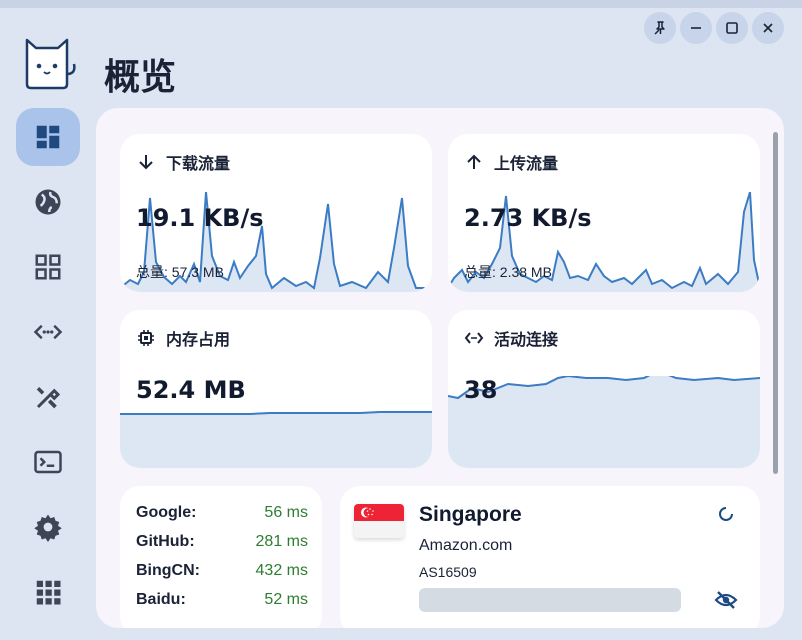 The image size is (802, 640). Describe the element at coordinates (604, 389) in the screenshot. I see `connections-card: 活动连接 38` at that location.